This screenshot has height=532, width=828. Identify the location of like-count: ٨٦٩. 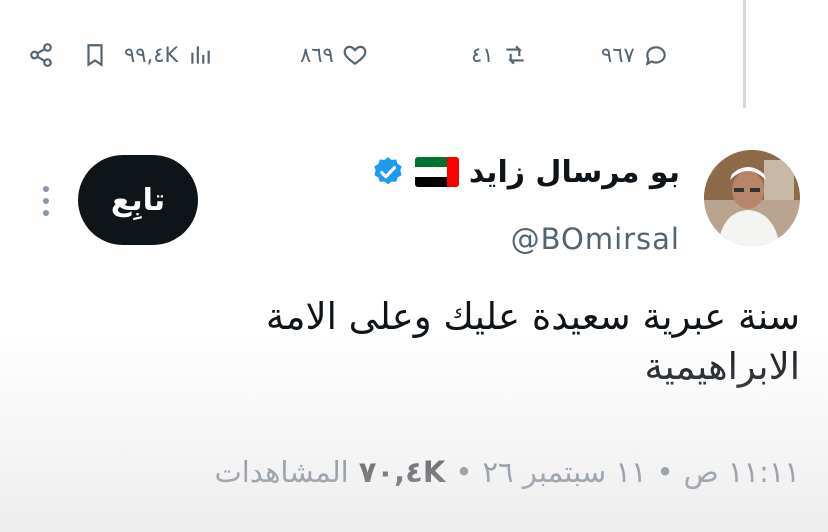
(317, 55).